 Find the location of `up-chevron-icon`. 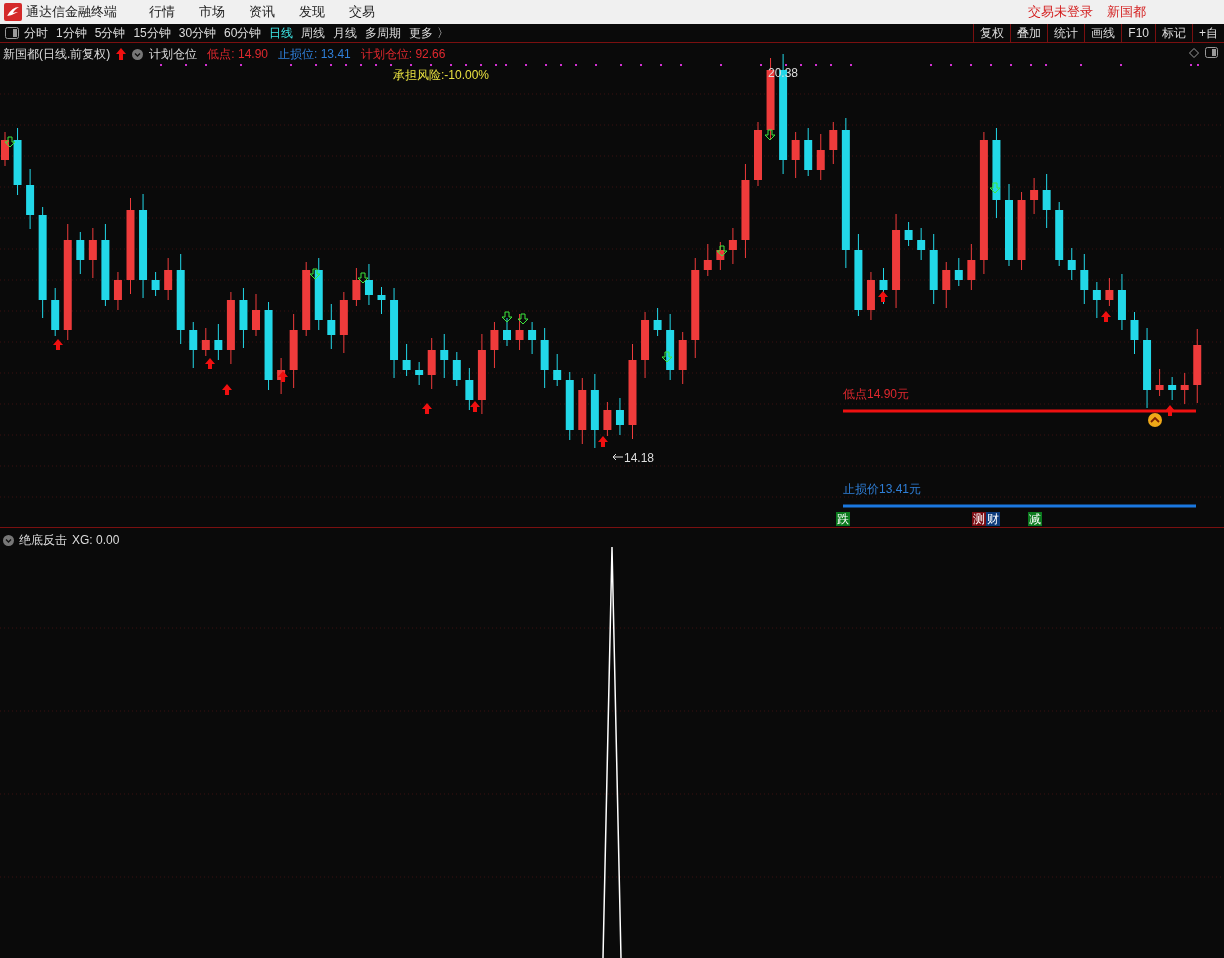

up-chevron-icon is located at coordinates (1155, 420).